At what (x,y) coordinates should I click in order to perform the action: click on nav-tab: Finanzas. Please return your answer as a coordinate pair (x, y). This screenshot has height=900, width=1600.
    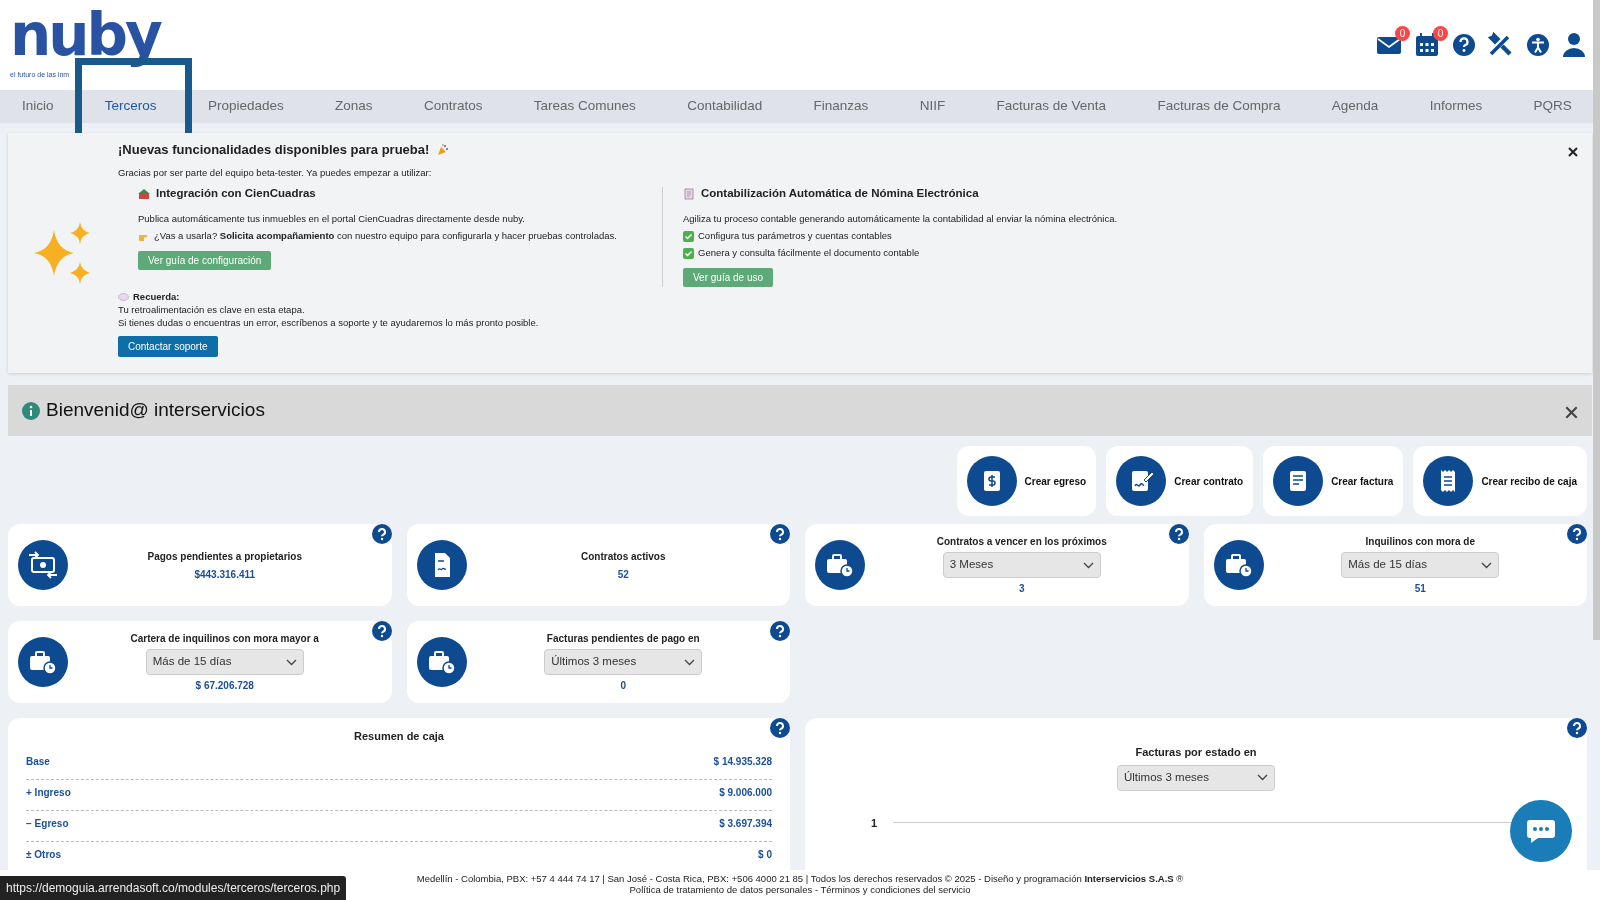
    Looking at the image, I should click on (841, 106).